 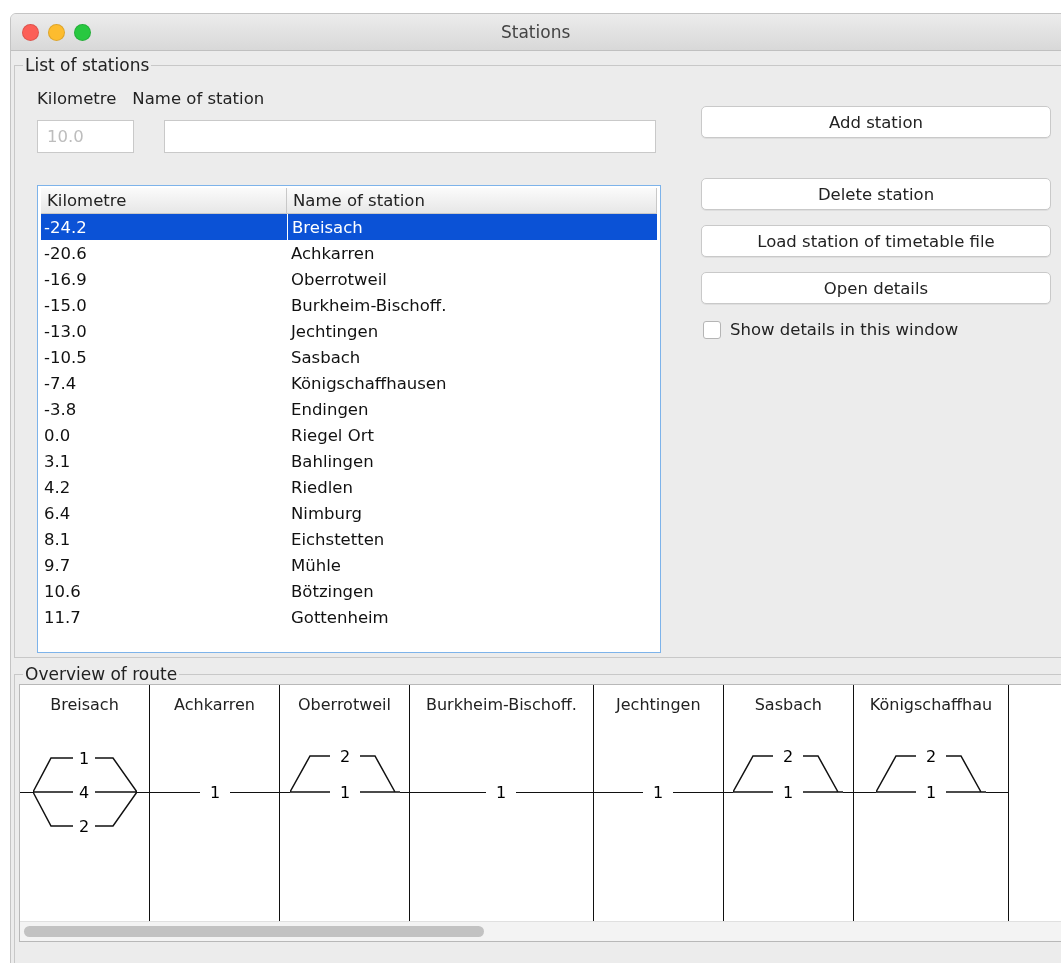 What do you see at coordinates (57, 565) in the screenshot?
I see `table-cell-text: 9.7` at bounding box center [57, 565].